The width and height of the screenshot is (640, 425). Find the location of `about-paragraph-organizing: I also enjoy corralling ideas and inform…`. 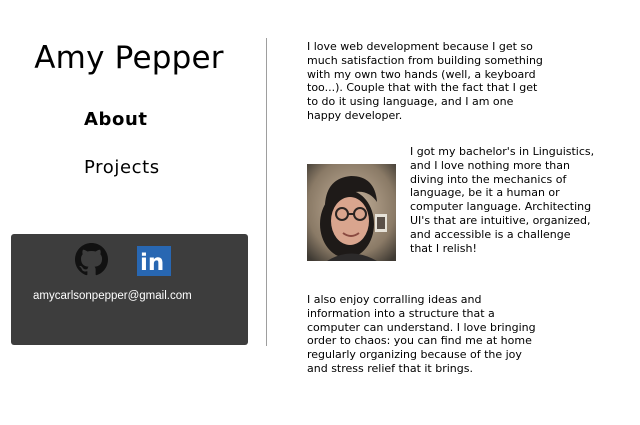

about-paragraph-organizing: I also enjoy corralling ideas and inform… is located at coordinates (421, 334).